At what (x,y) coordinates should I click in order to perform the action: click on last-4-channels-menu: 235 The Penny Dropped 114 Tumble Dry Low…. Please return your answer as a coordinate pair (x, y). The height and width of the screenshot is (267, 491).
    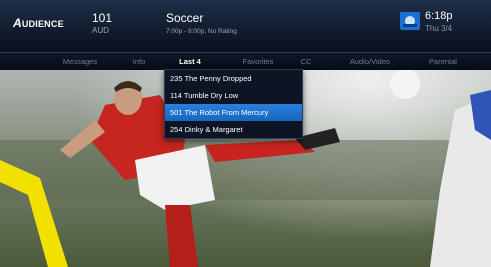
    Looking at the image, I should click on (233, 104).